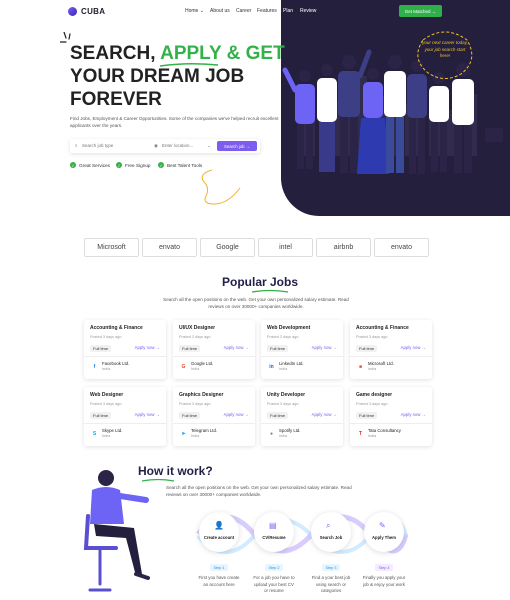 The width and height of the screenshot is (510, 600). Describe the element at coordinates (107, 395) in the screenshot. I see `job-title: Web Designer` at that location.